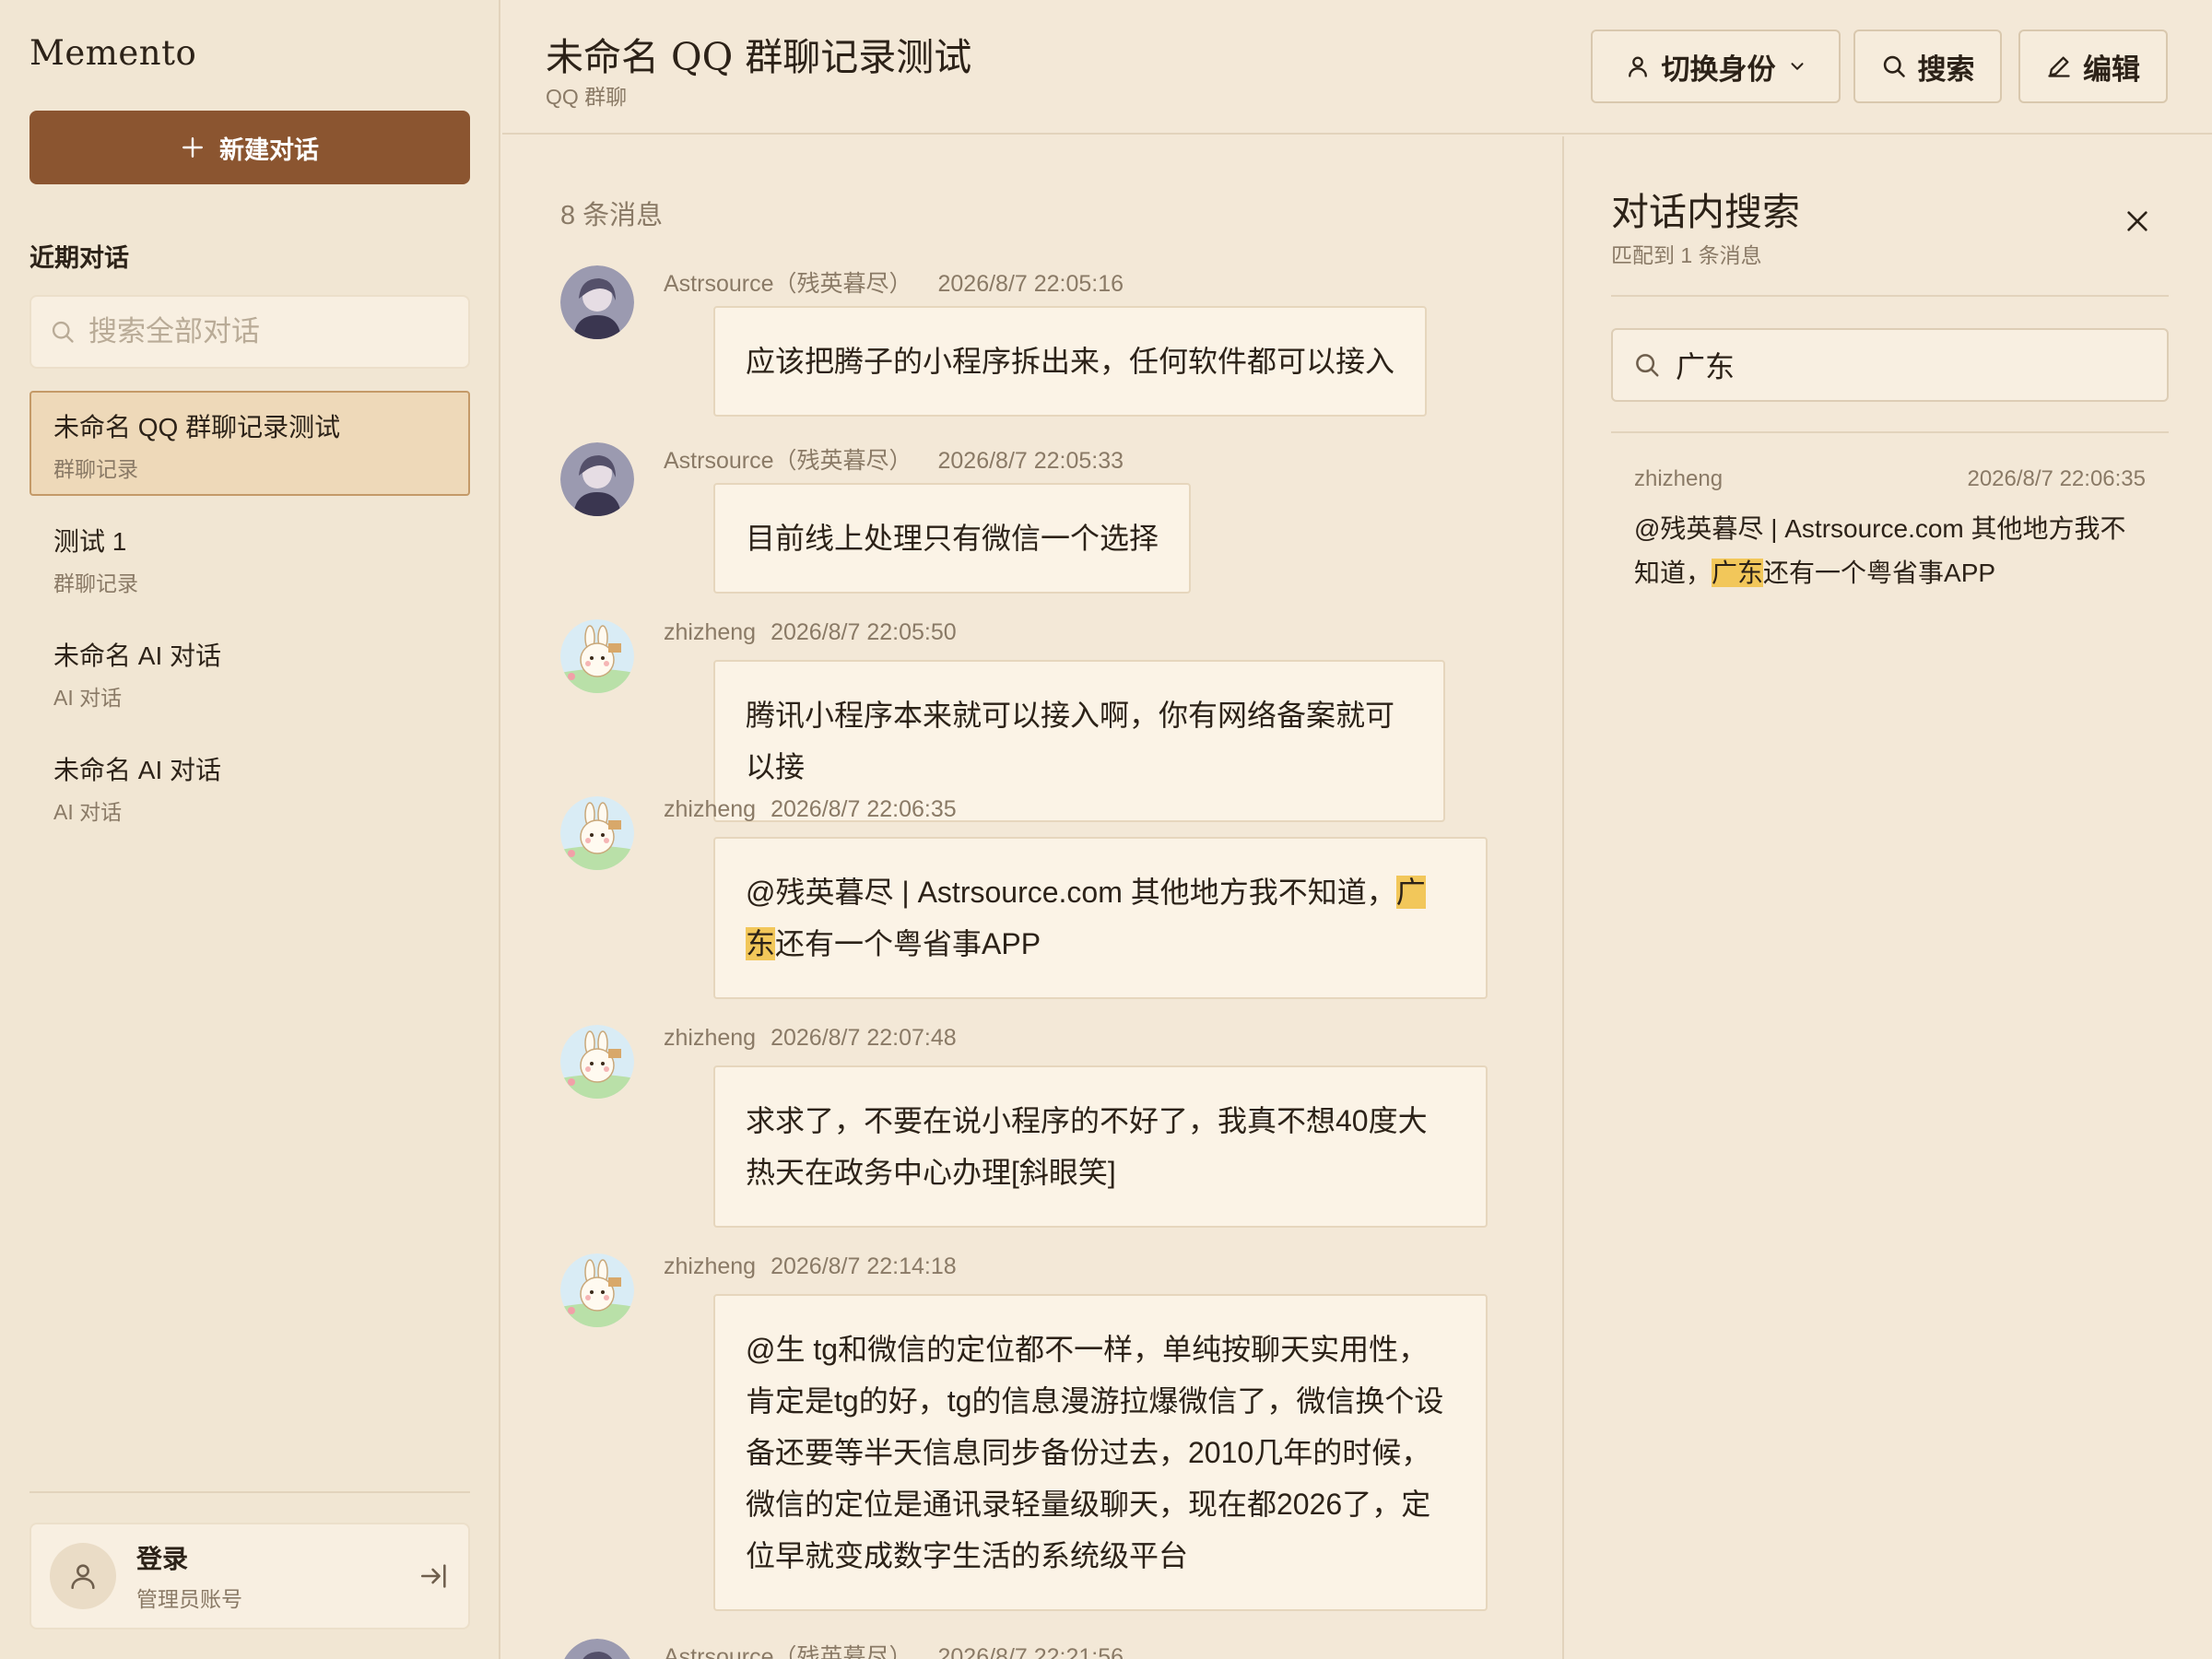 The image size is (2212, 1659). I want to click on conversation-item: 测试 1 群聊记录, so click(249, 557).